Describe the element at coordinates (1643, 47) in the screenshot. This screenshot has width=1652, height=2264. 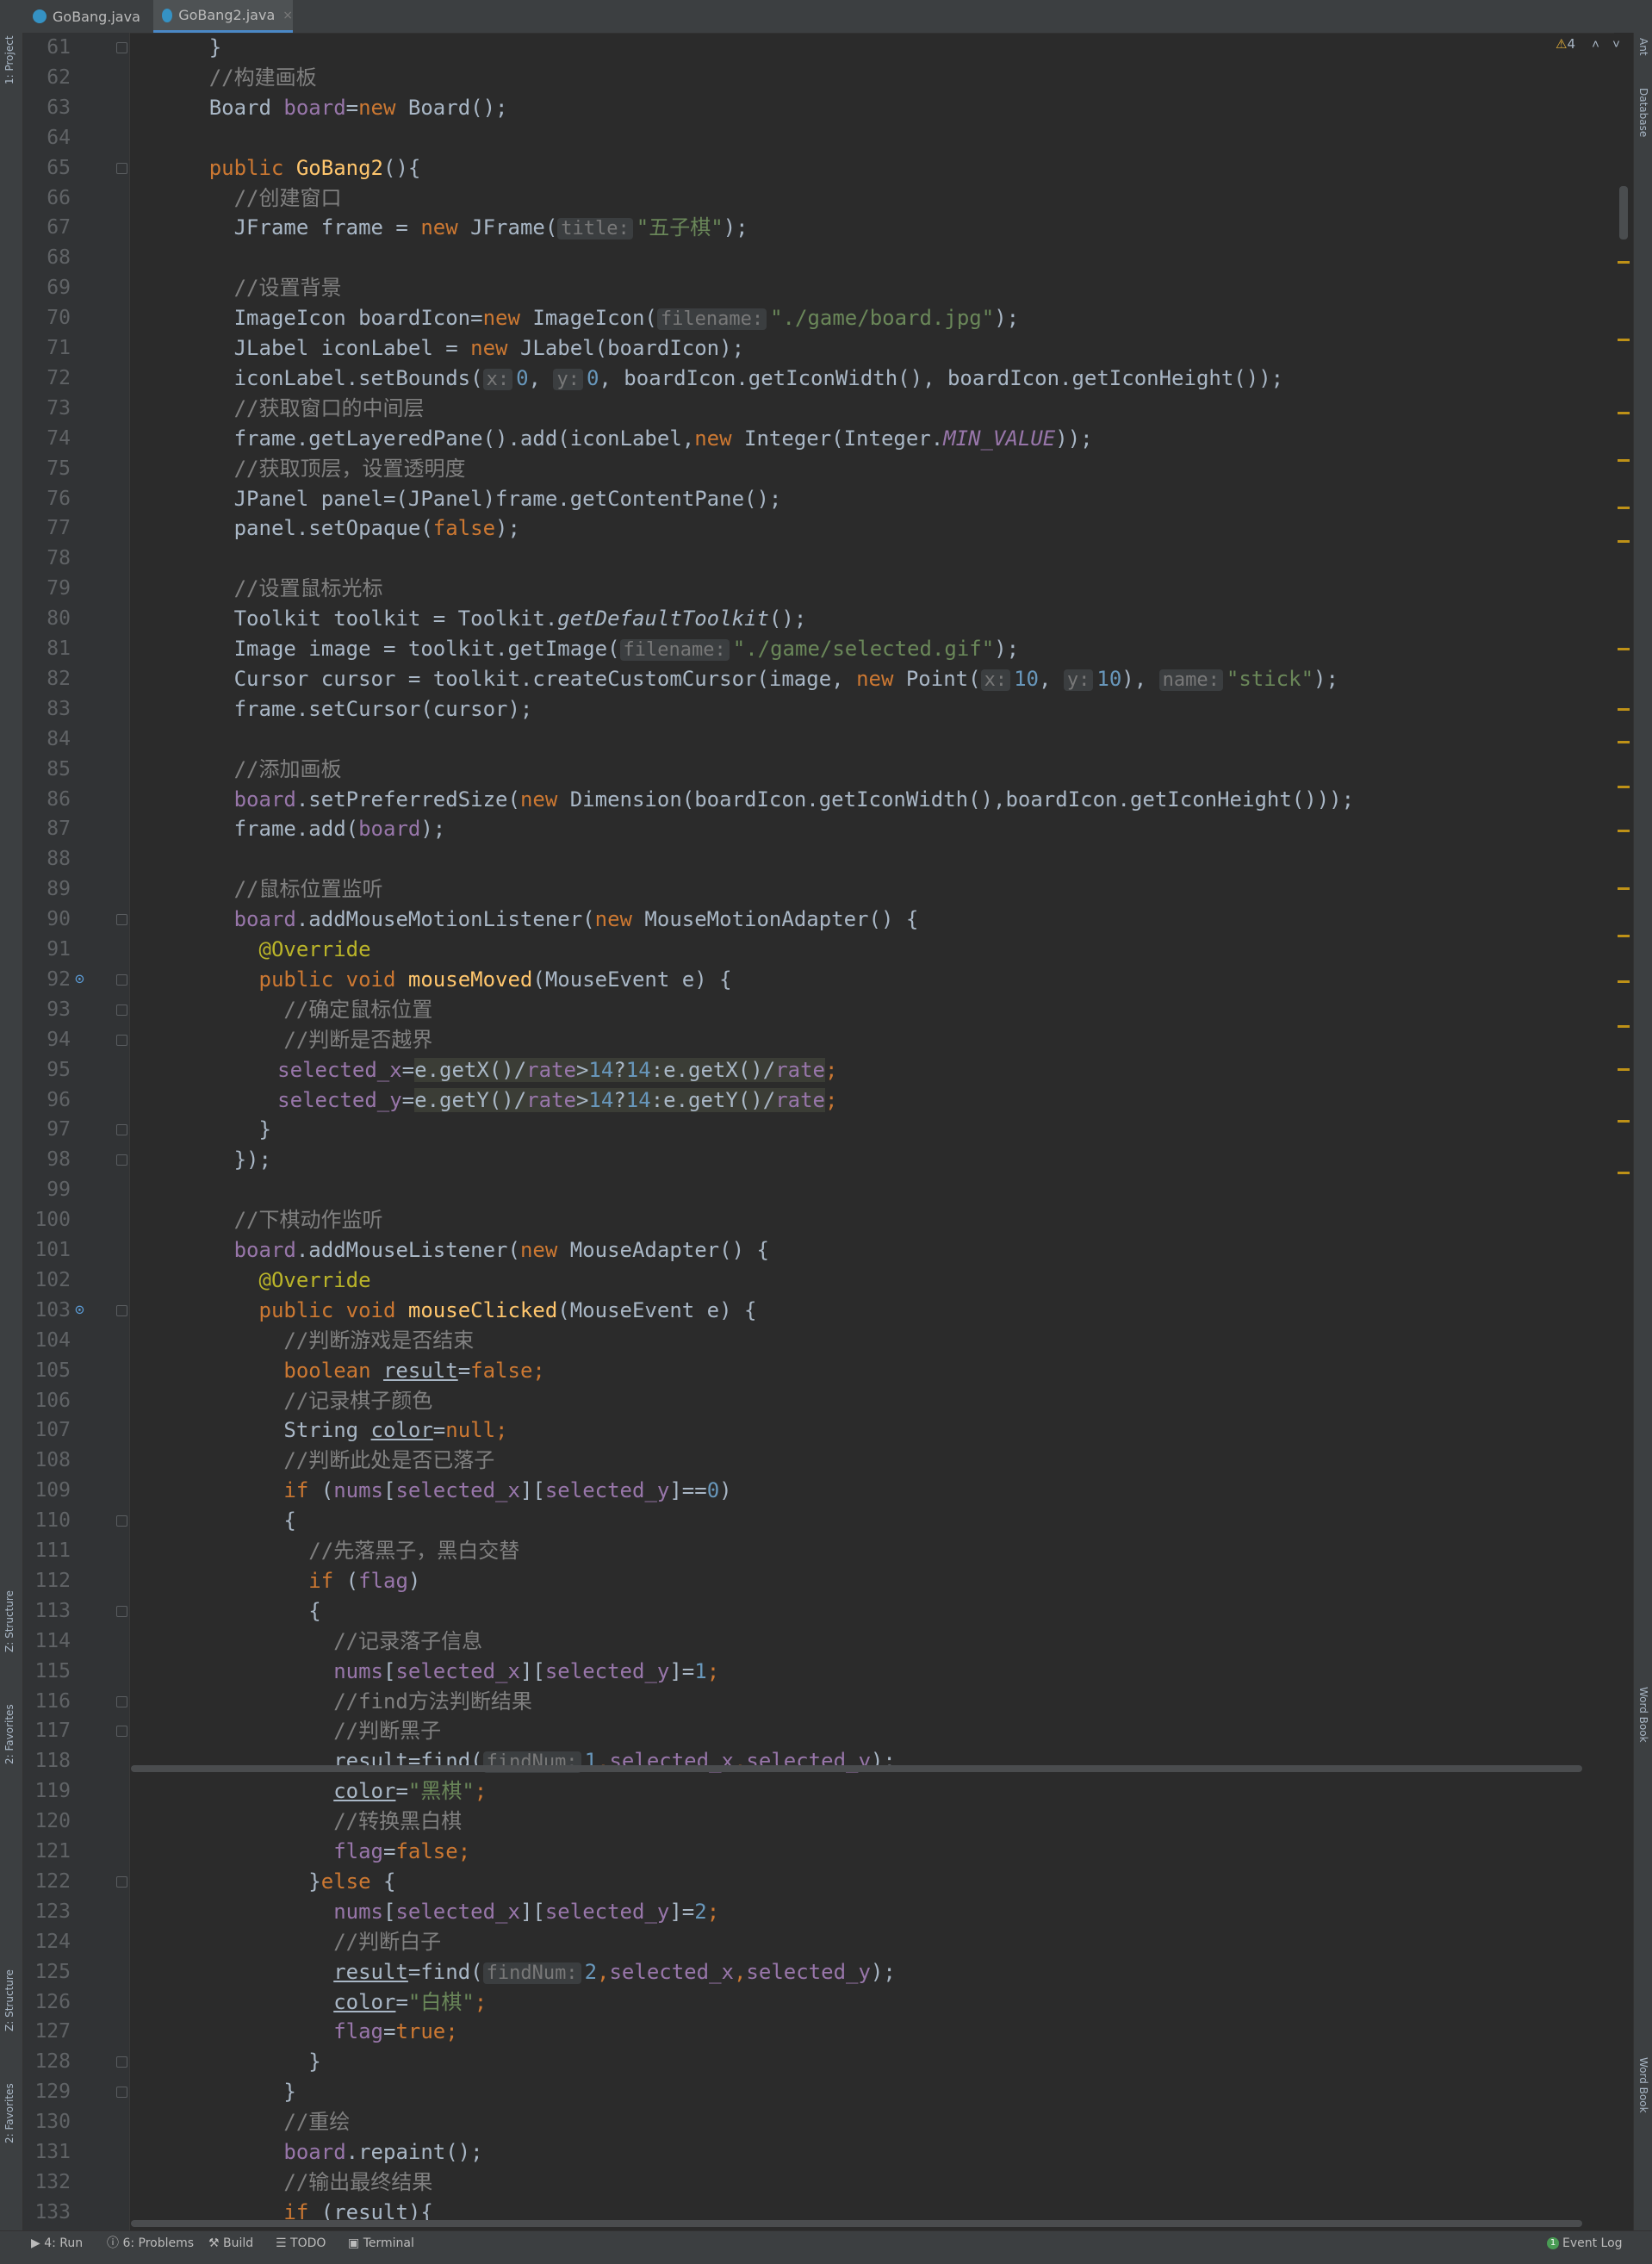
I see `ant-tool-window-button: Ant` at that location.